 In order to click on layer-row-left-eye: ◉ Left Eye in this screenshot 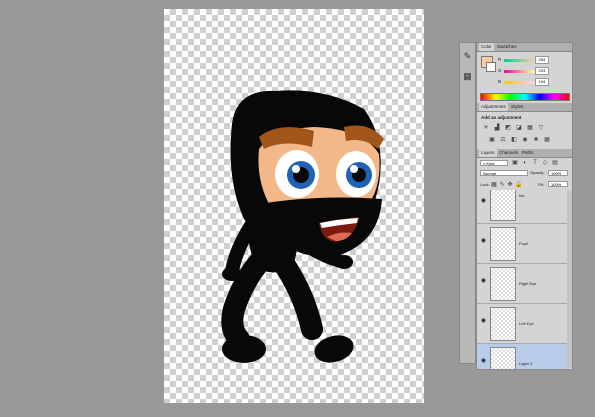, I will do `click(522, 324)`.